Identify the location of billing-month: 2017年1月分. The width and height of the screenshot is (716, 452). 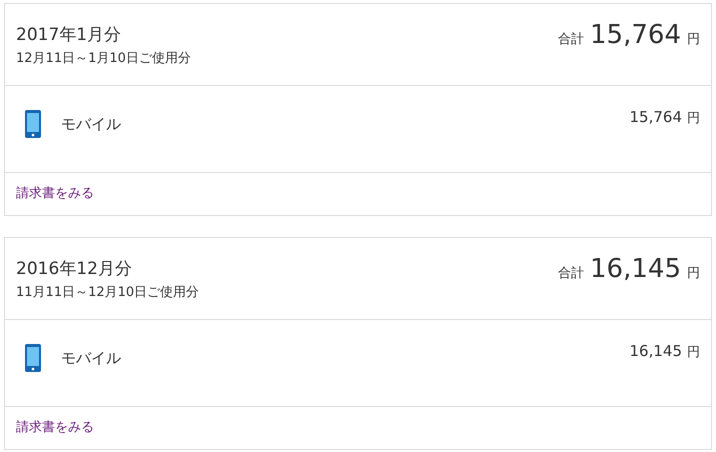
(69, 35).